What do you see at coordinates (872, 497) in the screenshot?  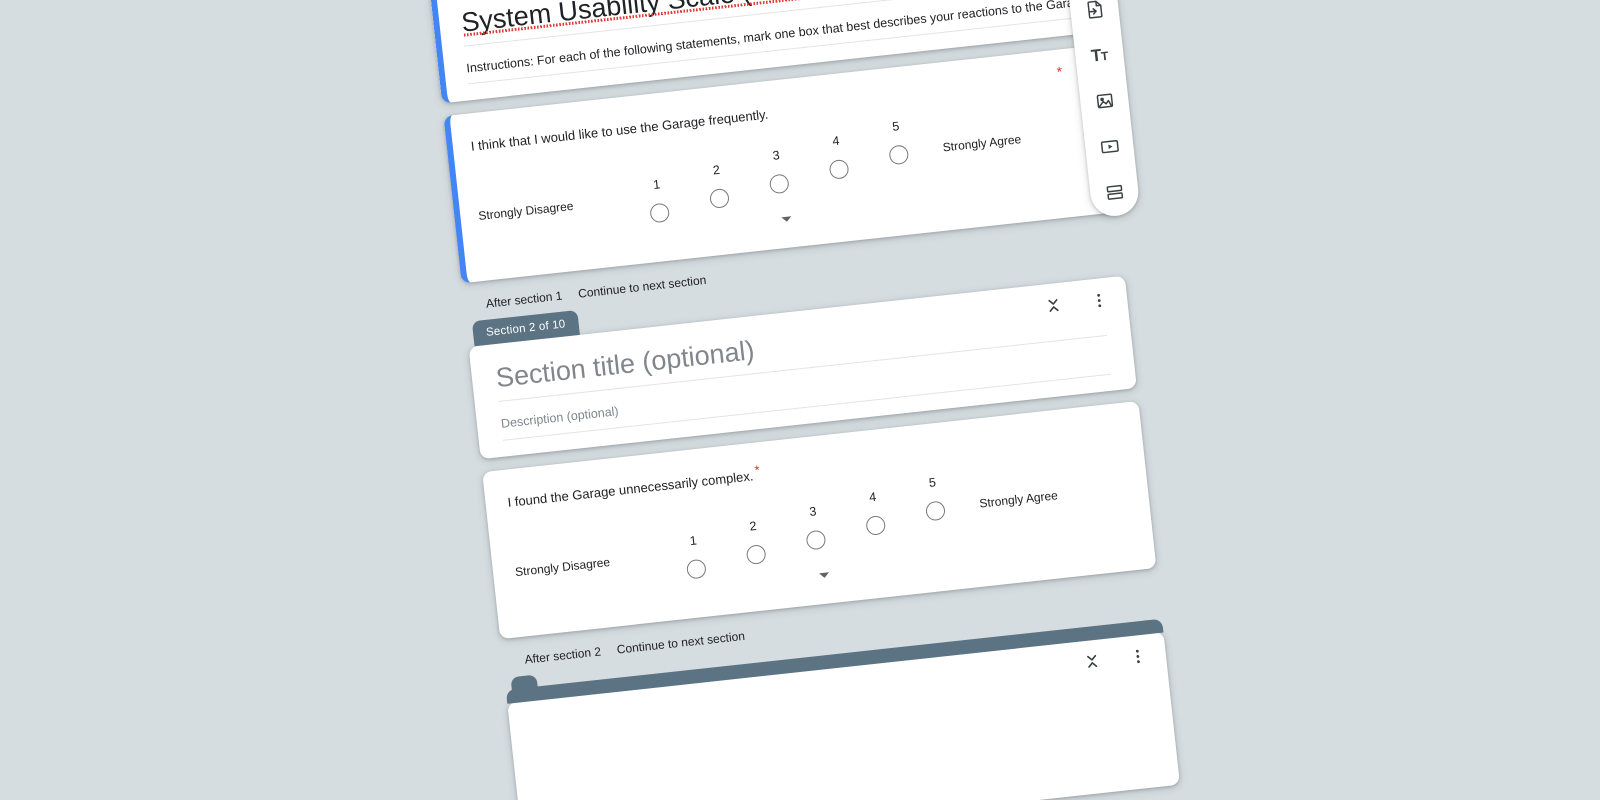 I see `section-2-scale-number-4: 4` at bounding box center [872, 497].